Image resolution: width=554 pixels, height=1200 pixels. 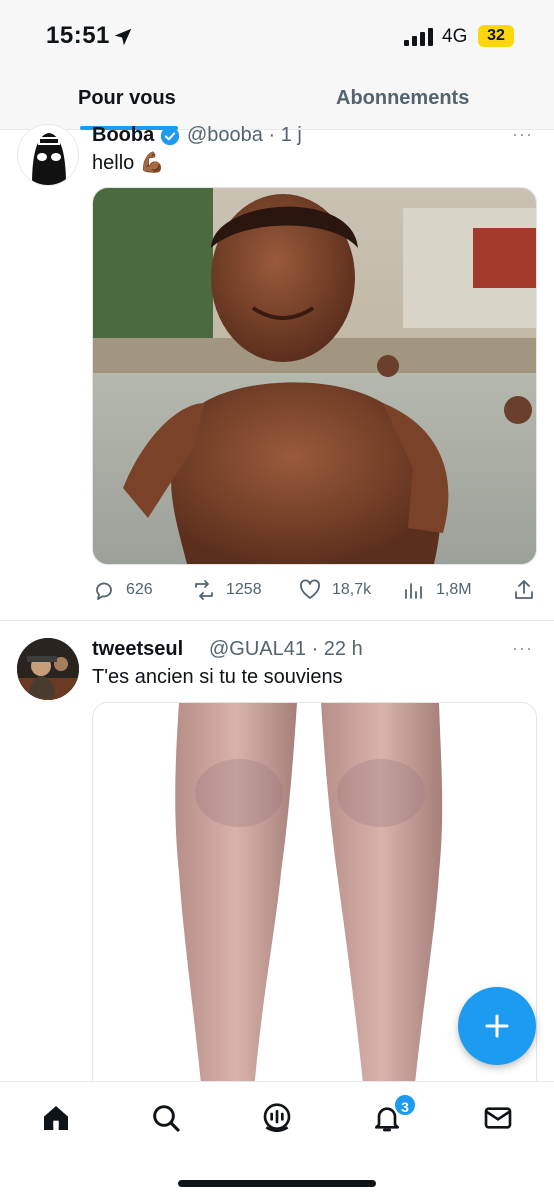 I want to click on compose-plus-icon, so click(x=497, y=1026).